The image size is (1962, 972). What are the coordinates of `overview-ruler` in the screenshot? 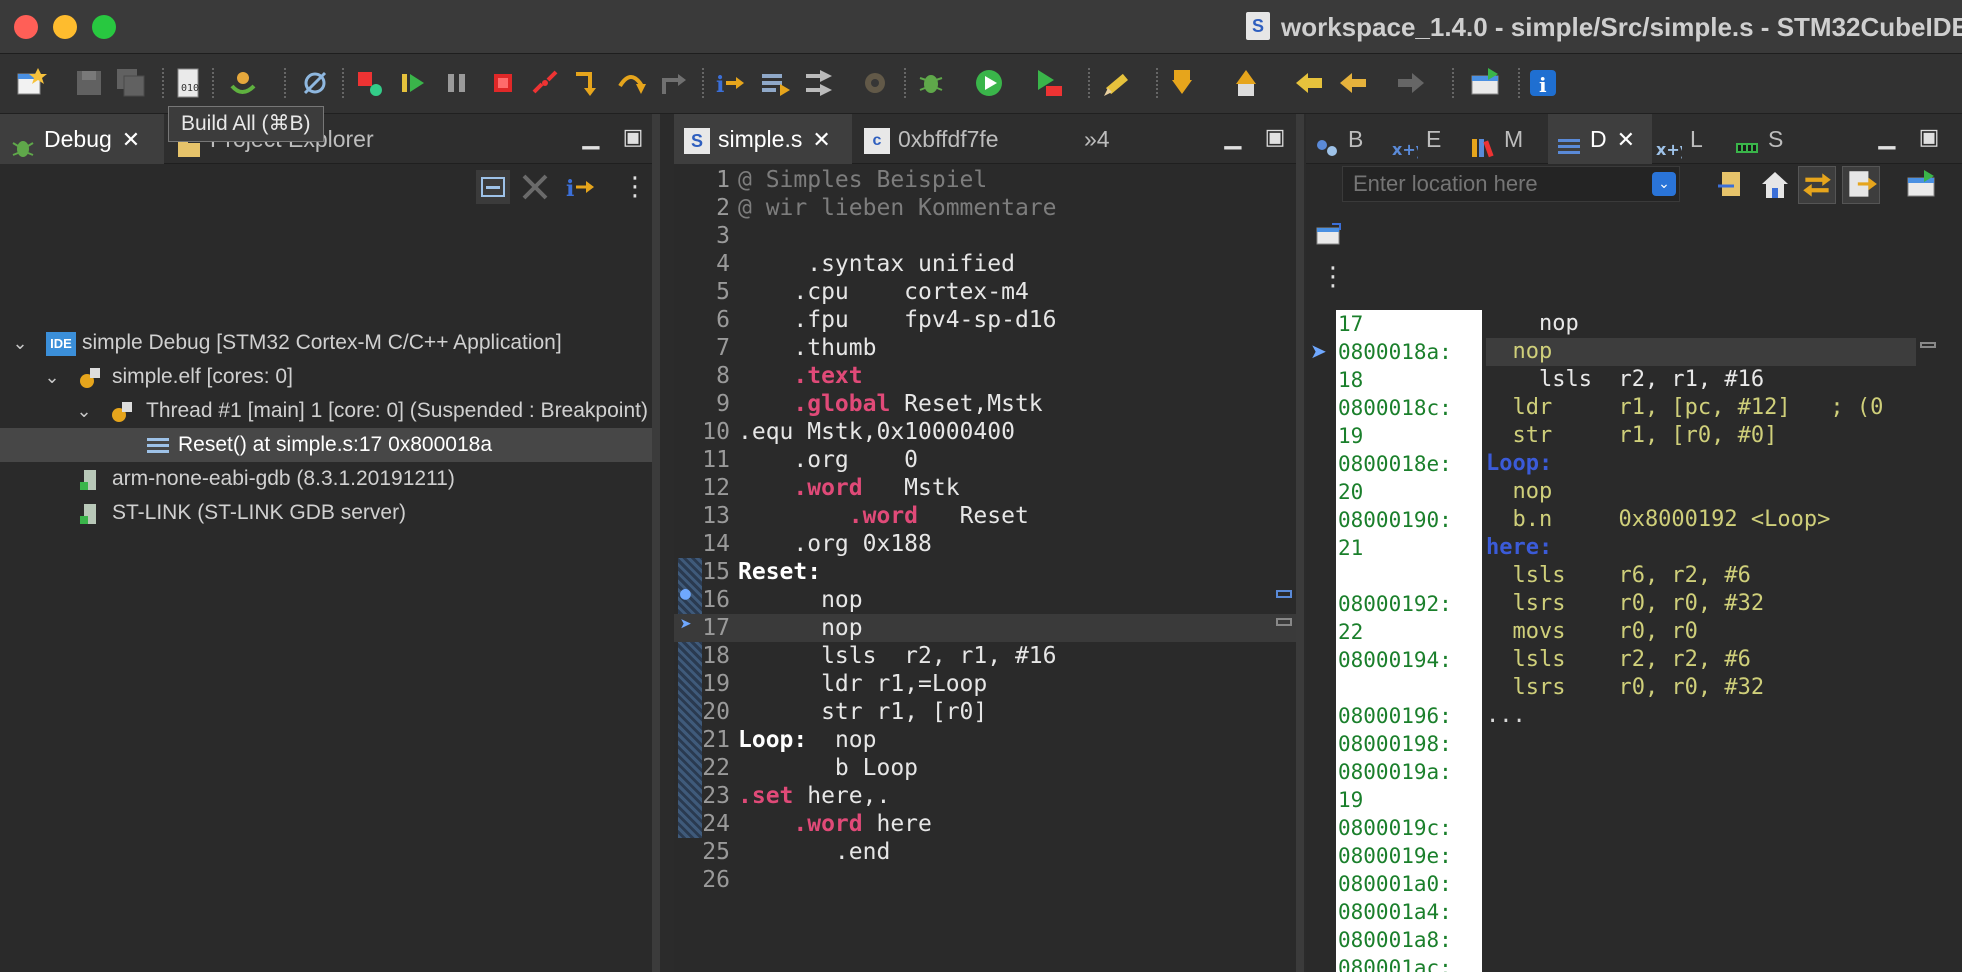 It's located at (1284, 569).